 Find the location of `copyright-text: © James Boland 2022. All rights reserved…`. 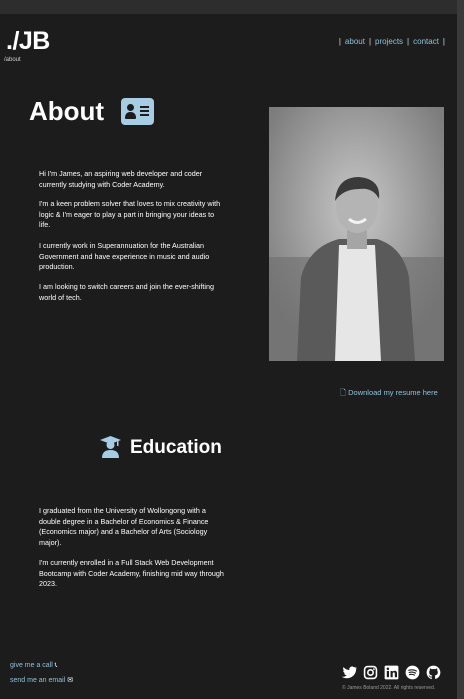

copyright-text: © James Boland 2022. All rights reserved… is located at coordinates (389, 688).